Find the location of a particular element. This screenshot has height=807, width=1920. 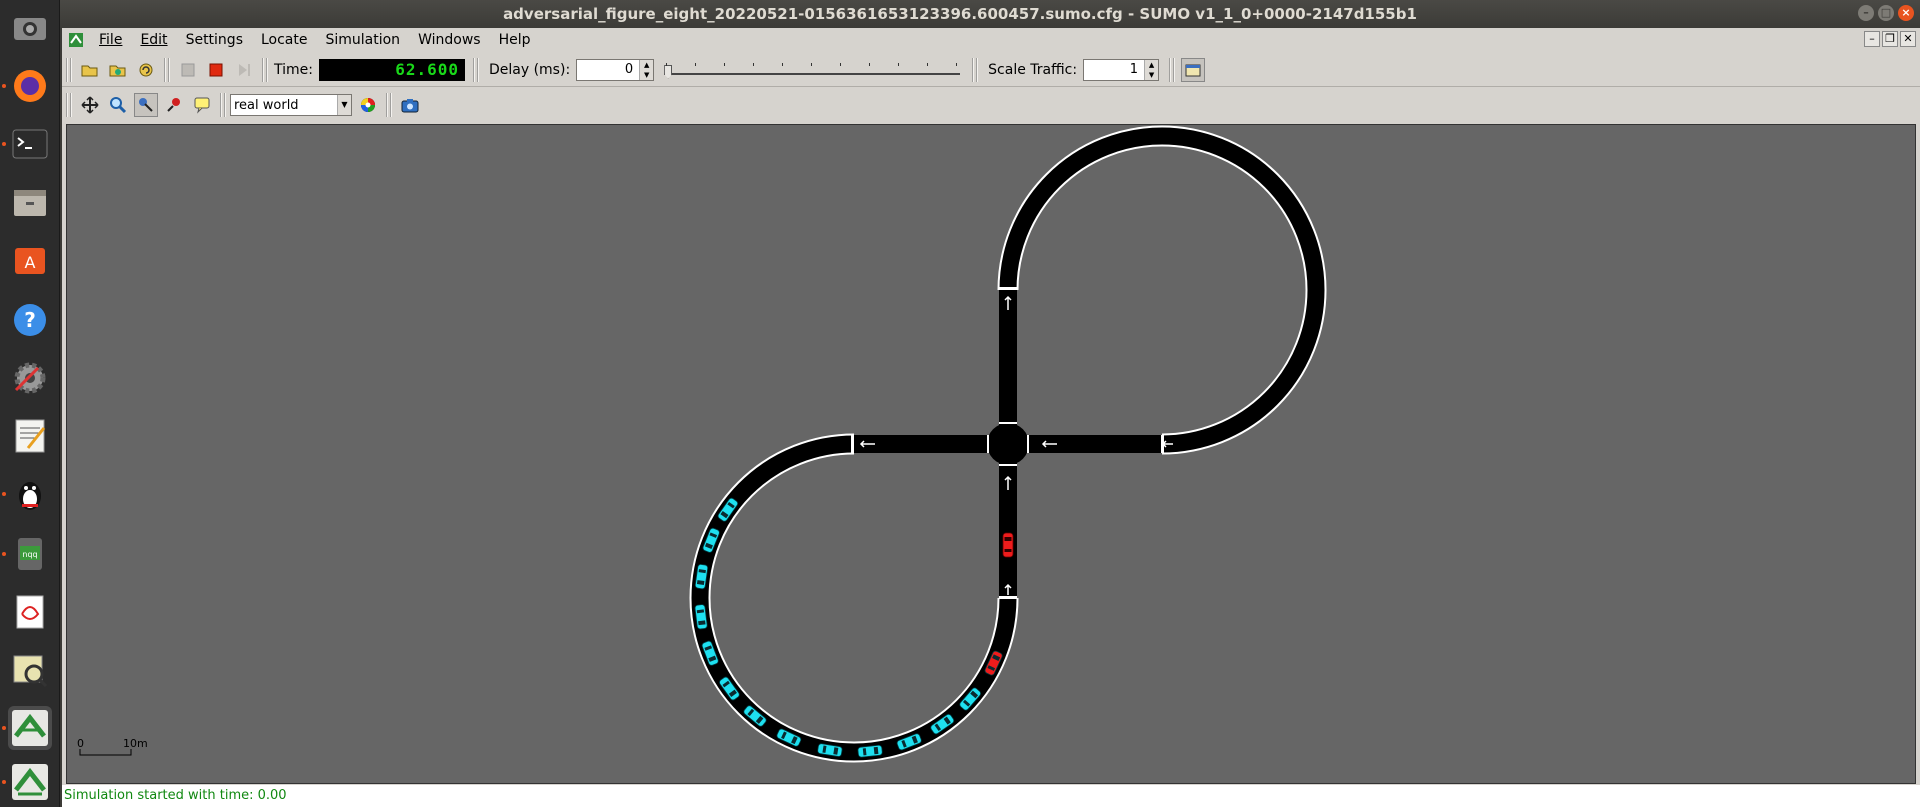

zoom-icon is located at coordinates (118, 105).